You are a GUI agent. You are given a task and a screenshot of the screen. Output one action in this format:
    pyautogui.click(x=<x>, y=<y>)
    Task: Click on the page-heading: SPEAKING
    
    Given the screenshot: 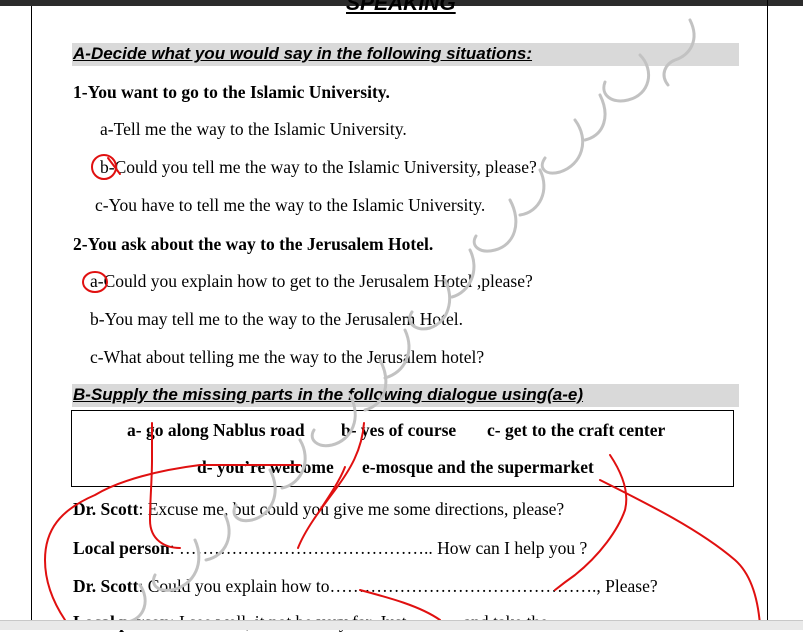 What is the action you would take?
    pyautogui.click(x=401, y=7)
    